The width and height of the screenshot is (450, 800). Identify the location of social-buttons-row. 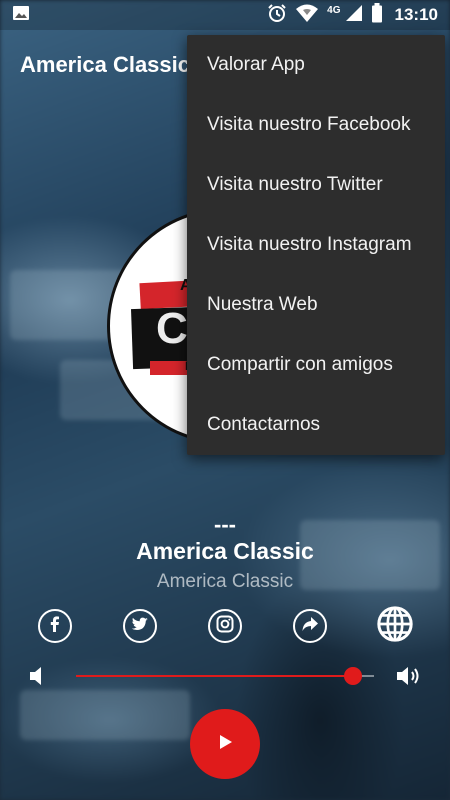
(225, 626).